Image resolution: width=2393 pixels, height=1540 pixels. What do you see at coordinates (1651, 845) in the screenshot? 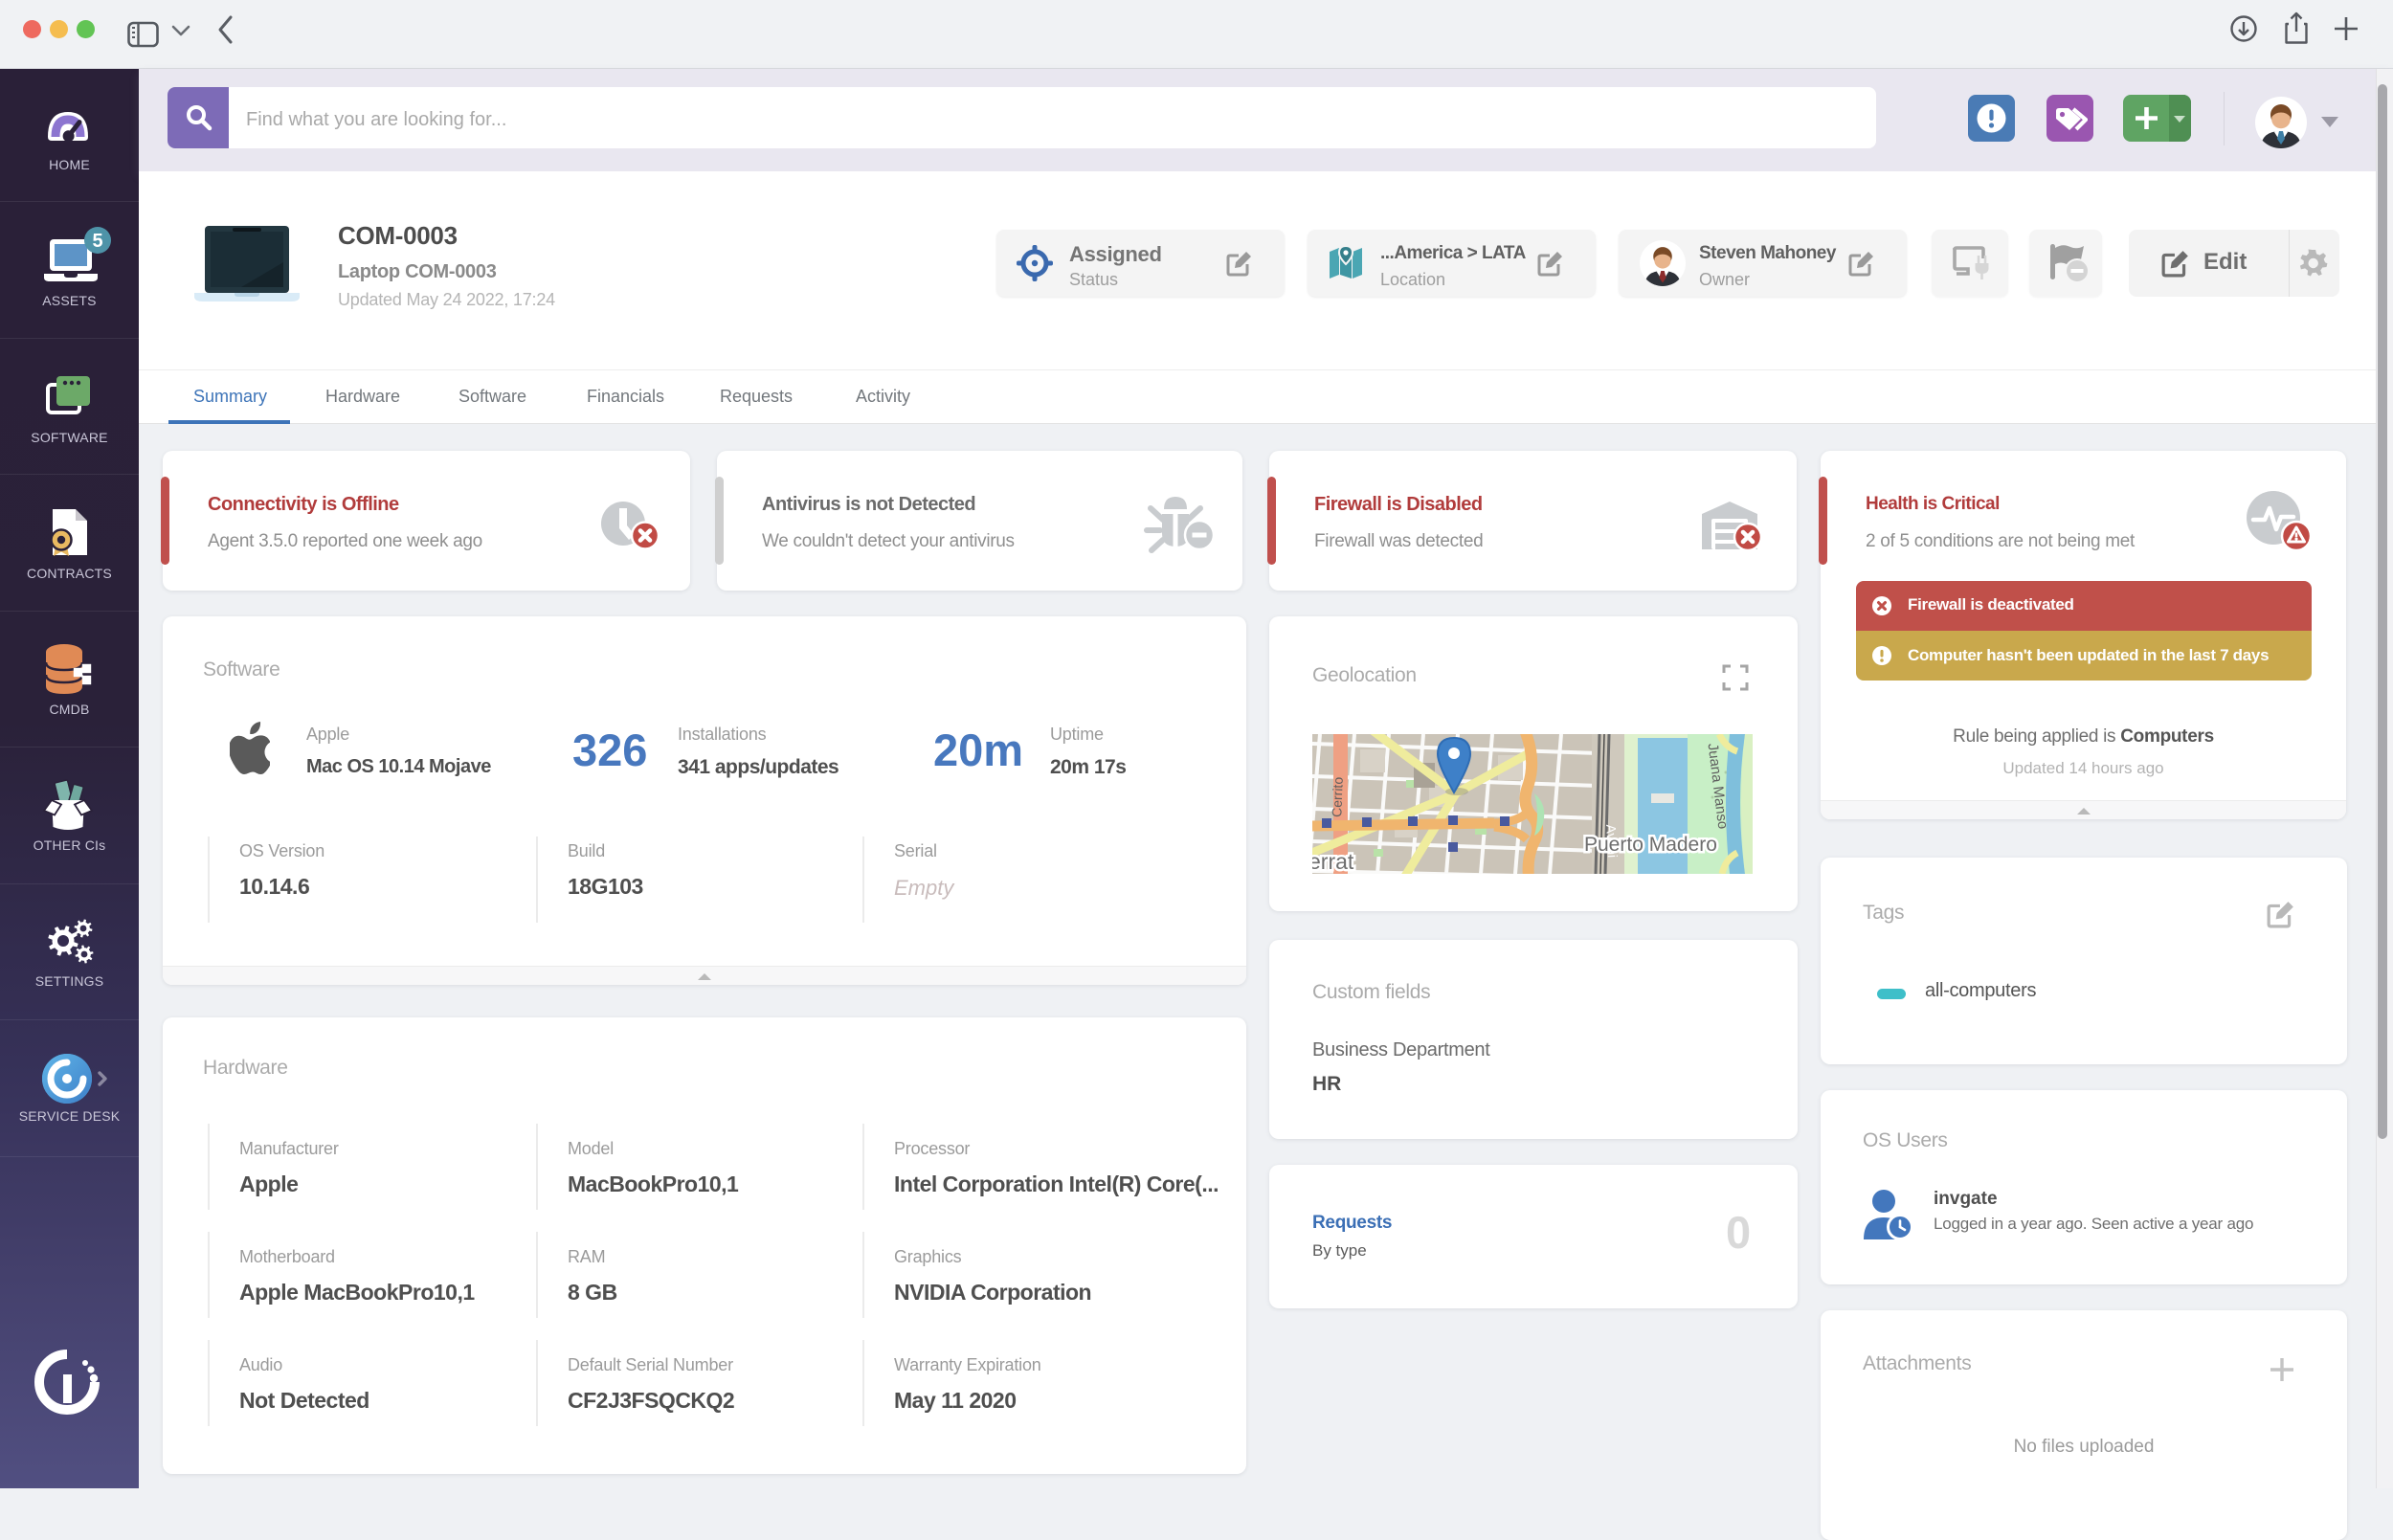
I see `svg-text: Puerto Madero` at bounding box center [1651, 845].